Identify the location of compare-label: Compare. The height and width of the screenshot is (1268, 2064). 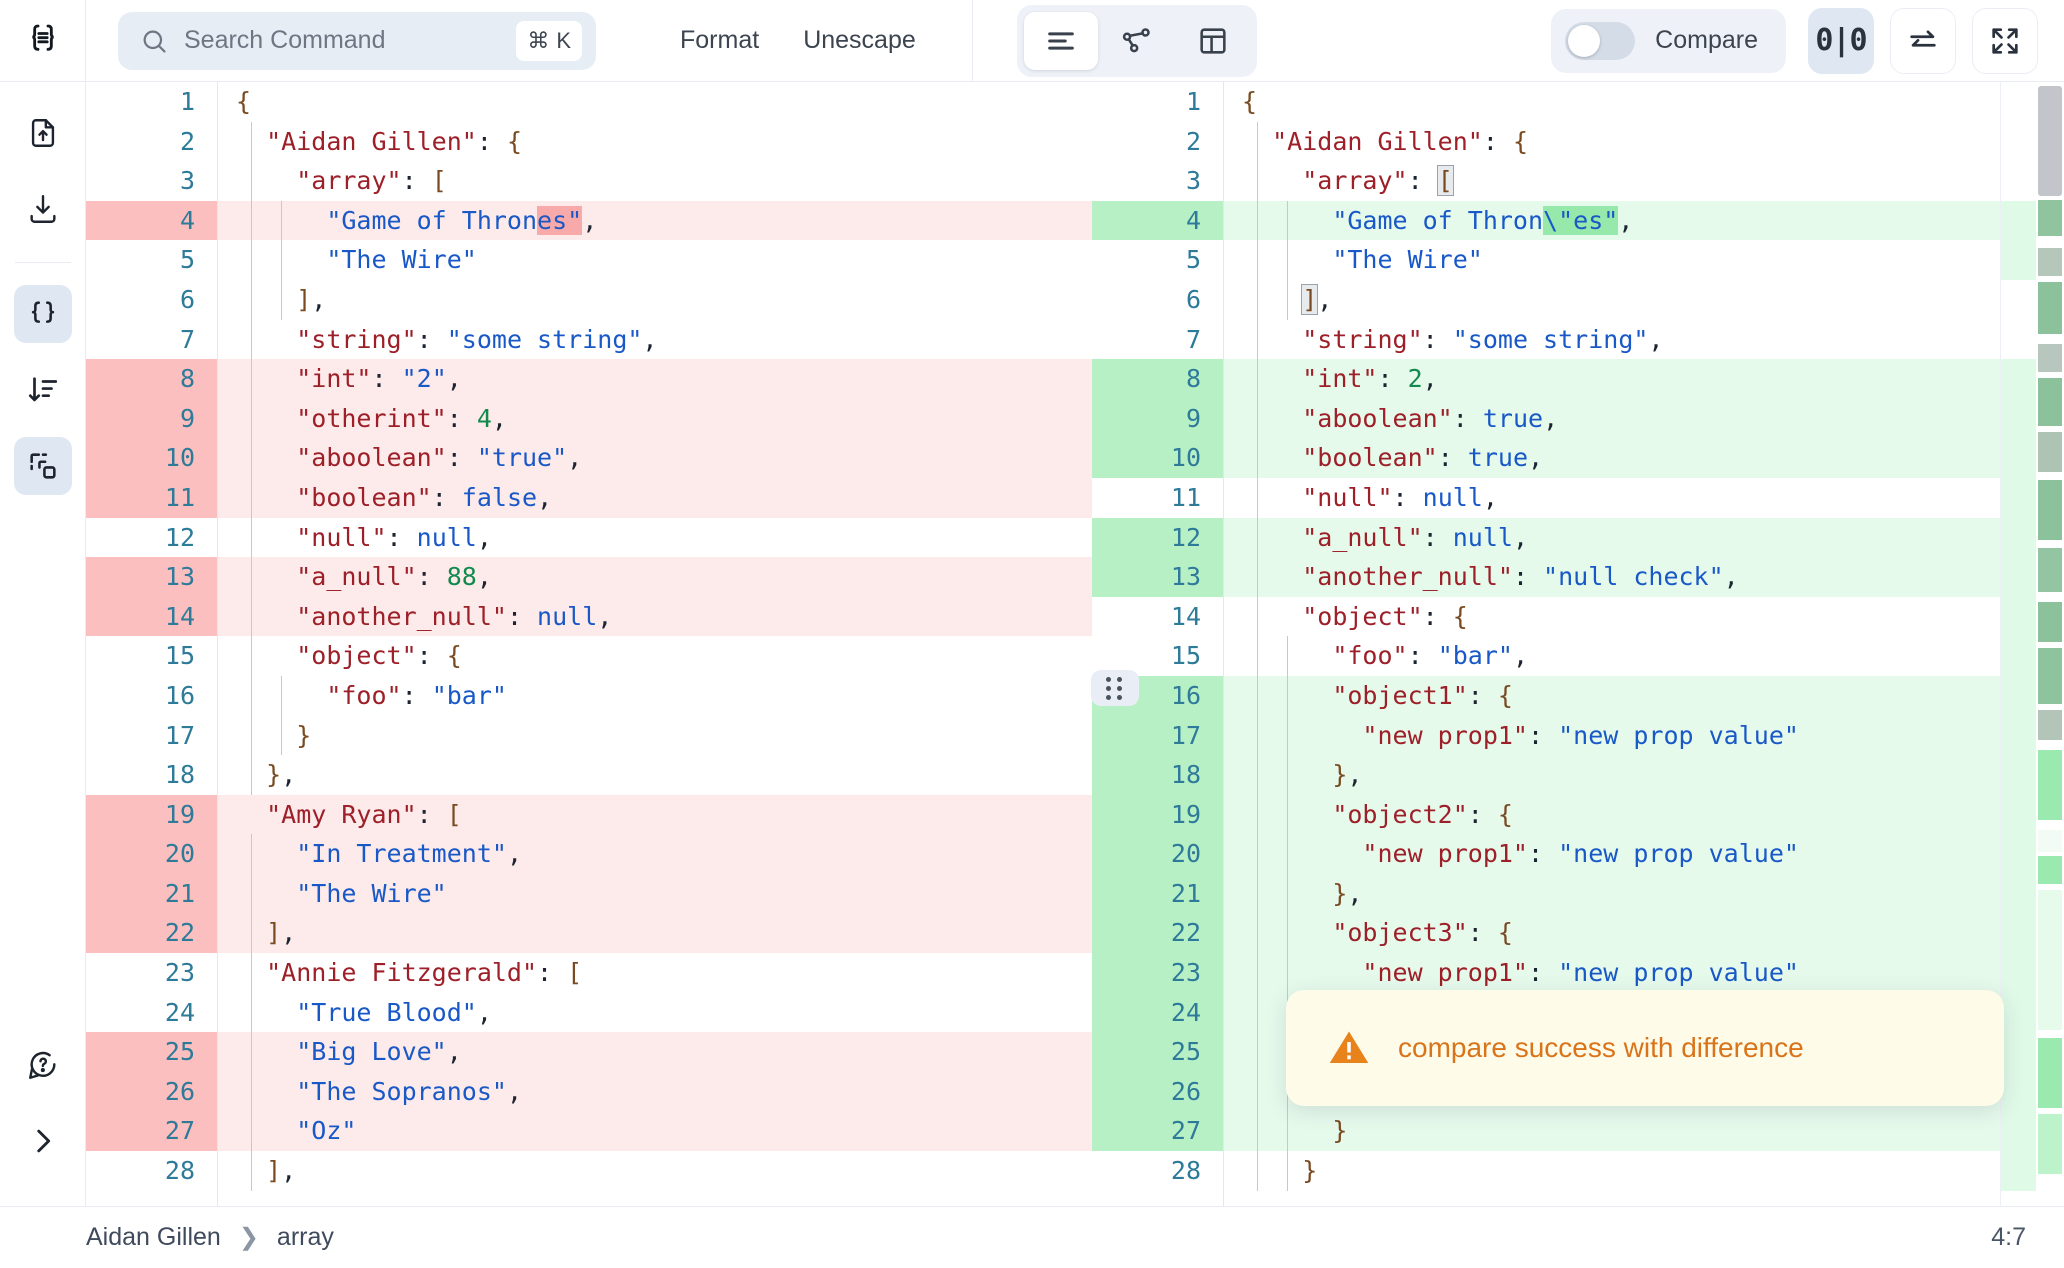
(1706, 40).